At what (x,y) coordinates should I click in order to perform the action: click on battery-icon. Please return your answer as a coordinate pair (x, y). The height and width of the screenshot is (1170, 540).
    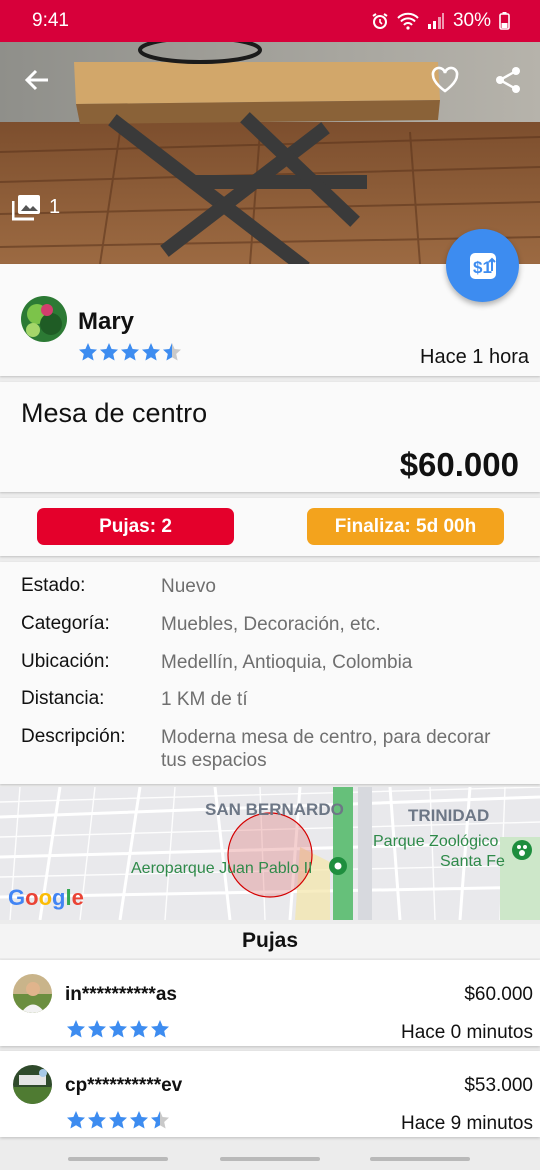
    Looking at the image, I should click on (504, 21).